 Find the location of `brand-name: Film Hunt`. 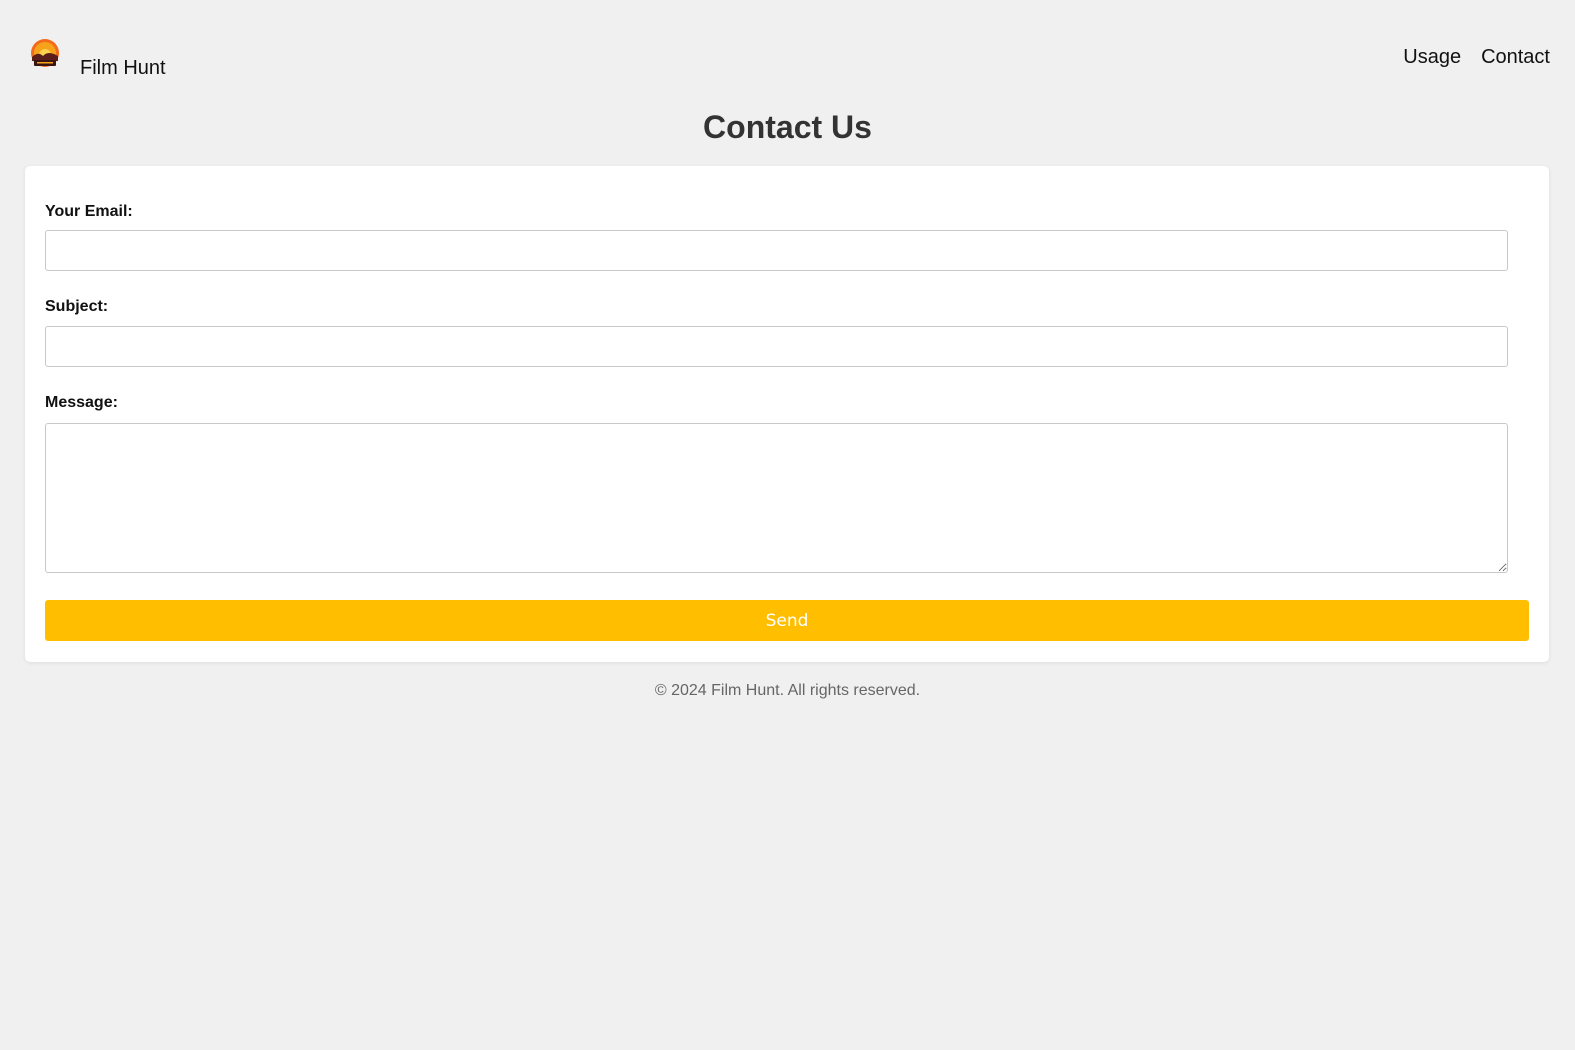

brand-name: Film Hunt is located at coordinates (123, 68).